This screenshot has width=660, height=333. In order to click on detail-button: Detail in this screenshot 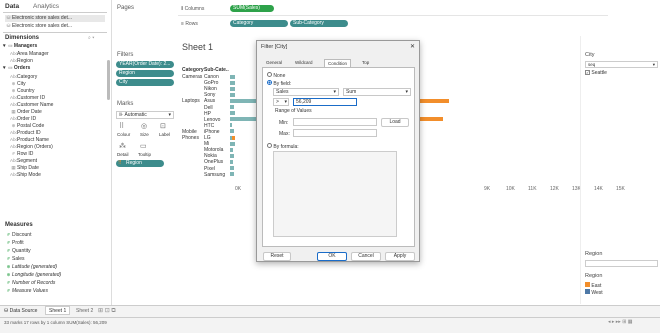, I will do `click(123, 154)`.